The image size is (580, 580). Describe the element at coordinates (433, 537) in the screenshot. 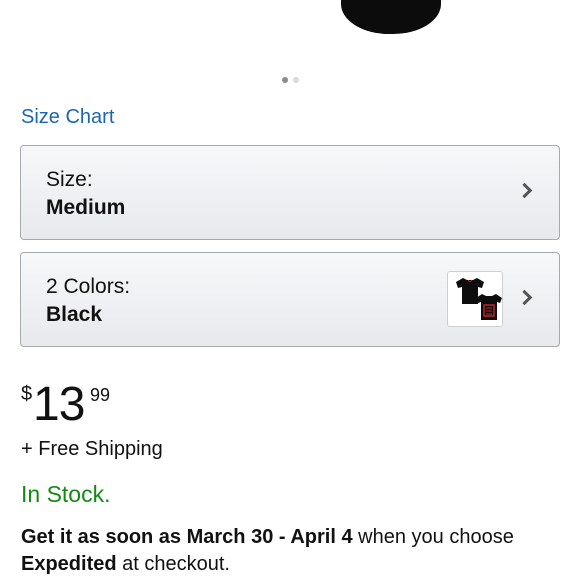

I see `delivery-text: when you choose` at that location.